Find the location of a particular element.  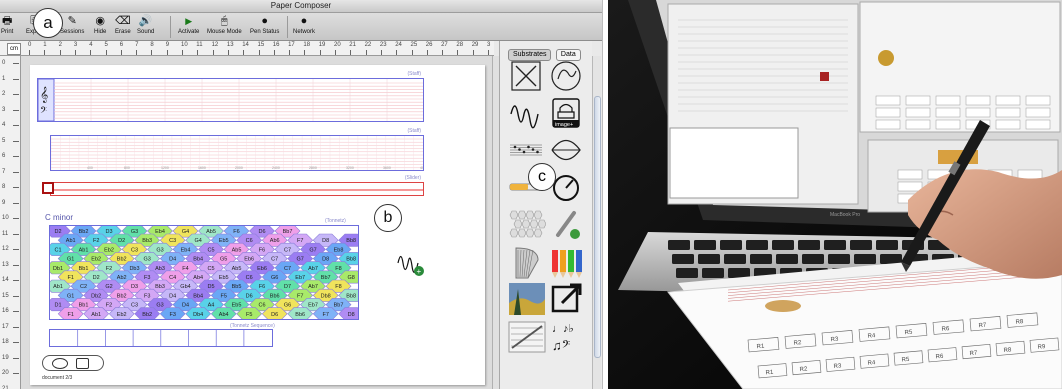

score-substrate-icon is located at coordinates (527, 336).